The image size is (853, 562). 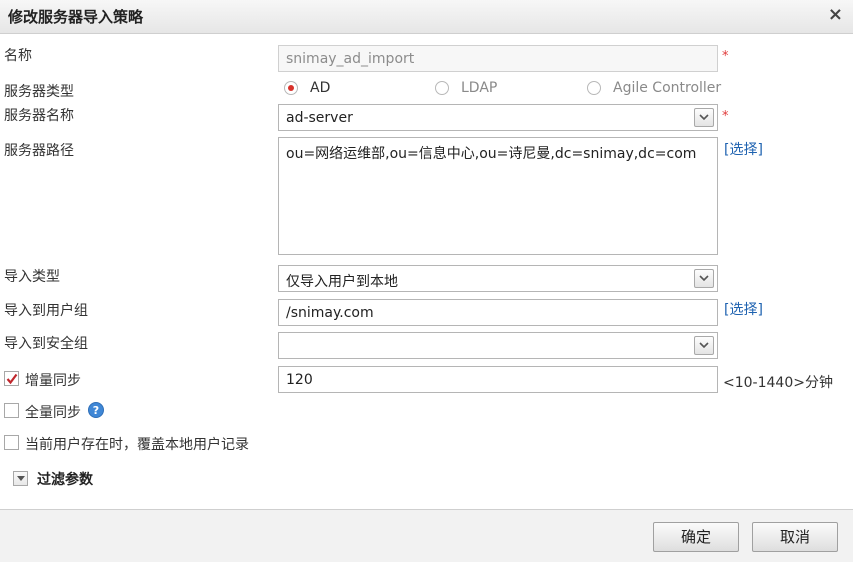 I want to click on incremental-sync-checkbox, so click(x=11, y=378).